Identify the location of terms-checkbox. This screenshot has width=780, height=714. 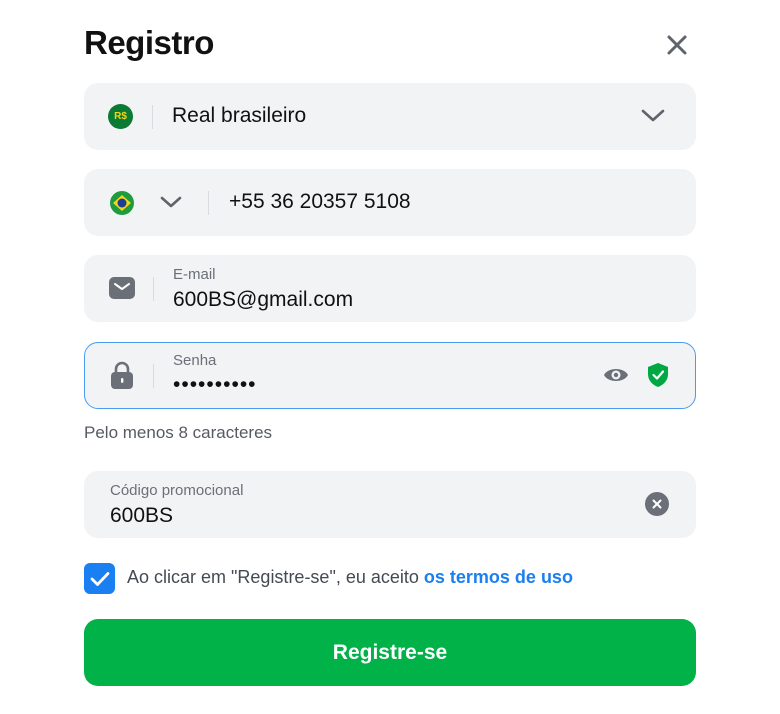
(99, 578).